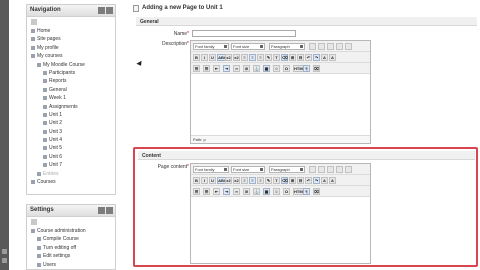  I want to click on nav-item: Site pages, so click(71, 39).